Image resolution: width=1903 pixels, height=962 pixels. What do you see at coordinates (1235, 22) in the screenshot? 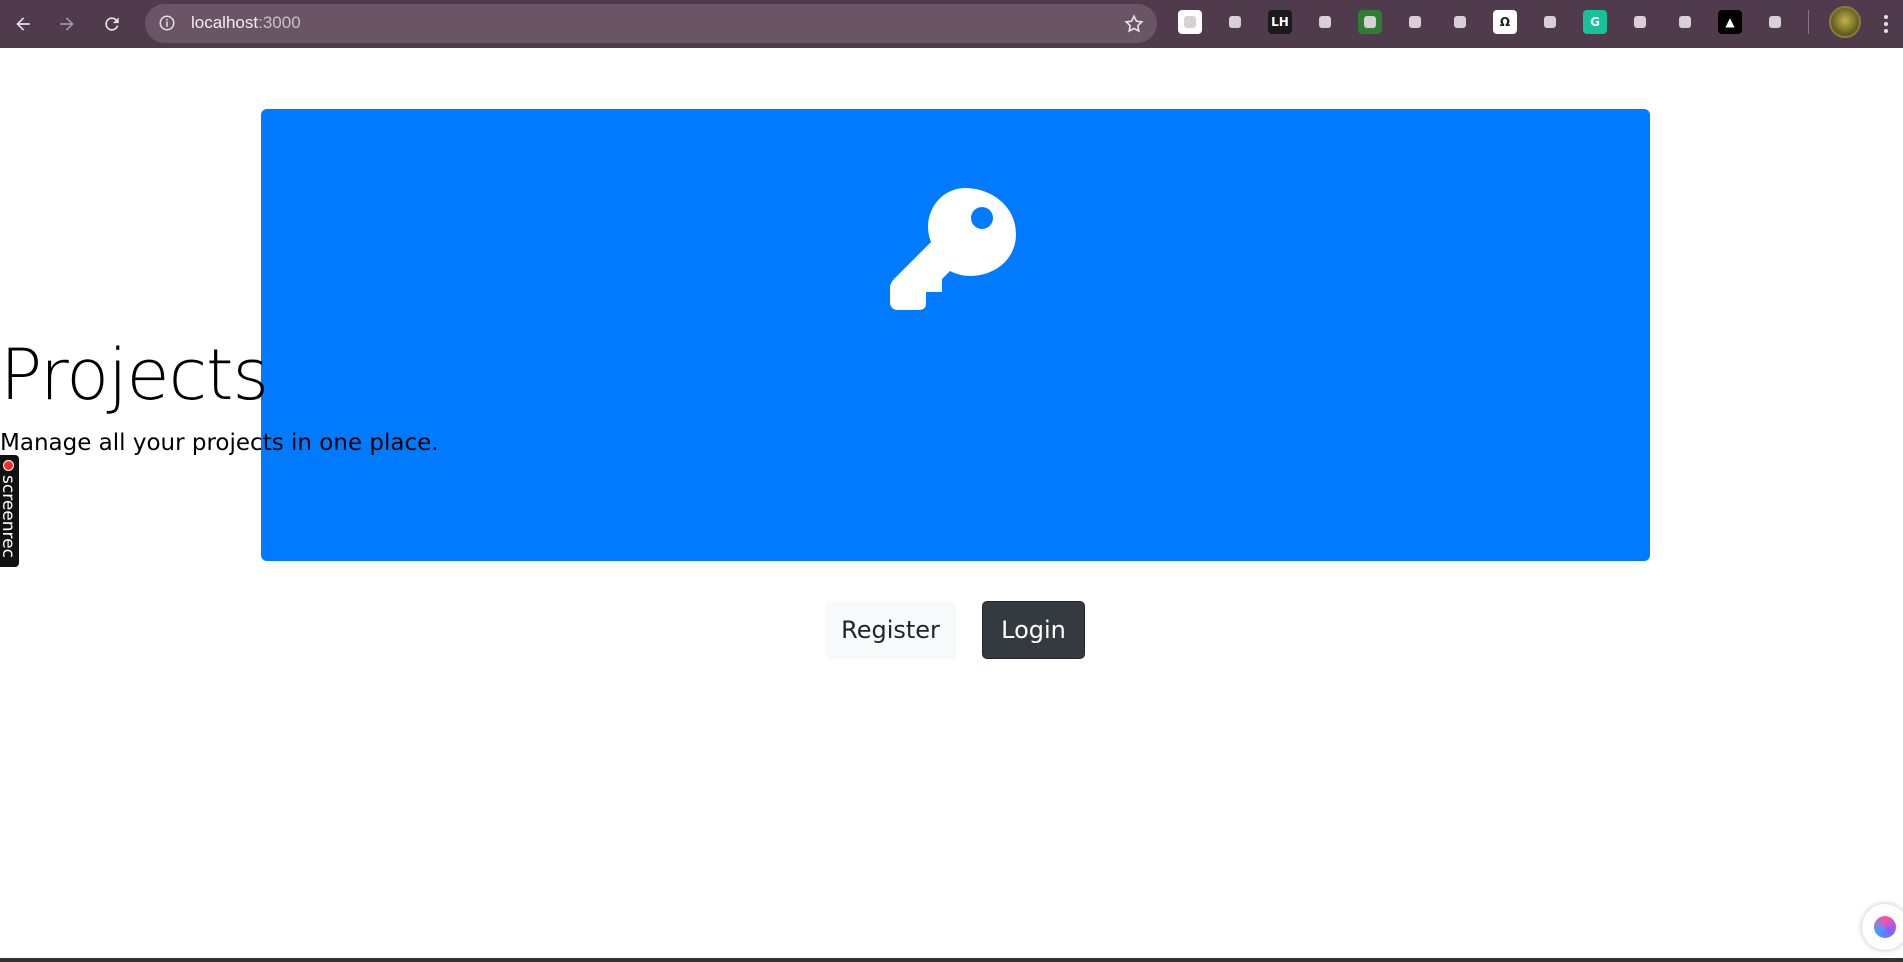
I see `ext-dropper-icon` at bounding box center [1235, 22].